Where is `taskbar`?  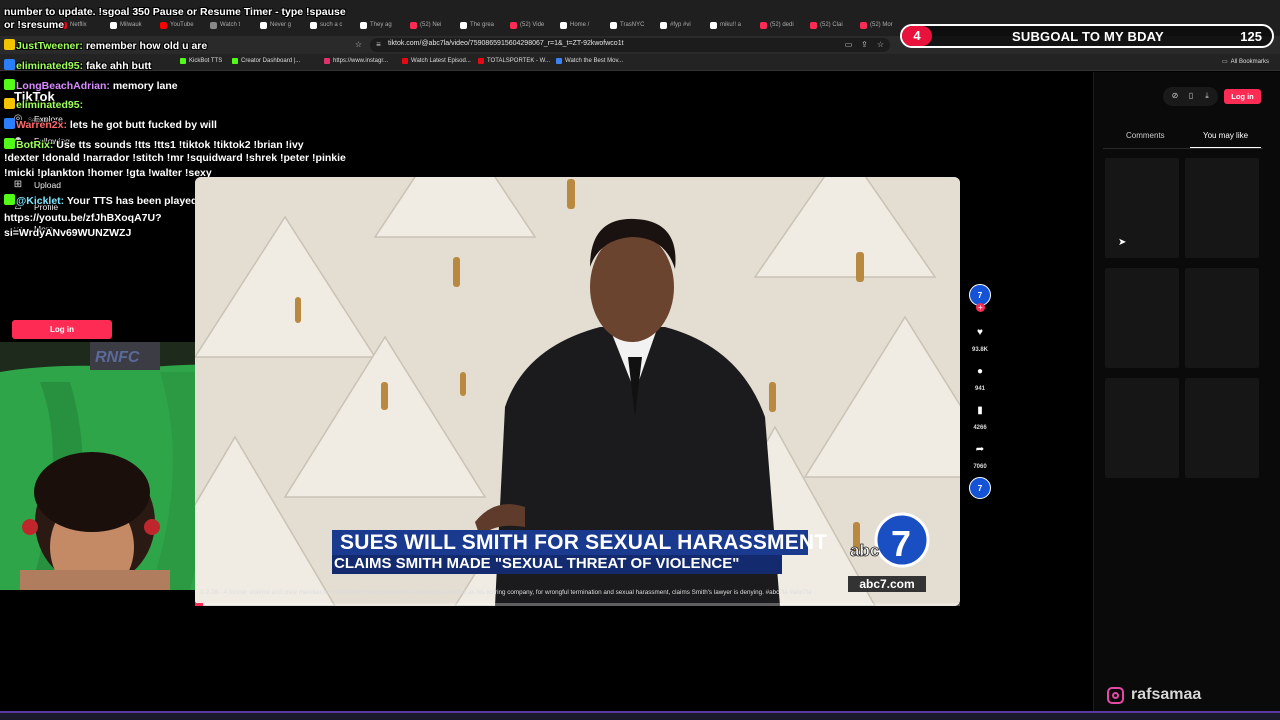 taskbar is located at coordinates (640, 715).